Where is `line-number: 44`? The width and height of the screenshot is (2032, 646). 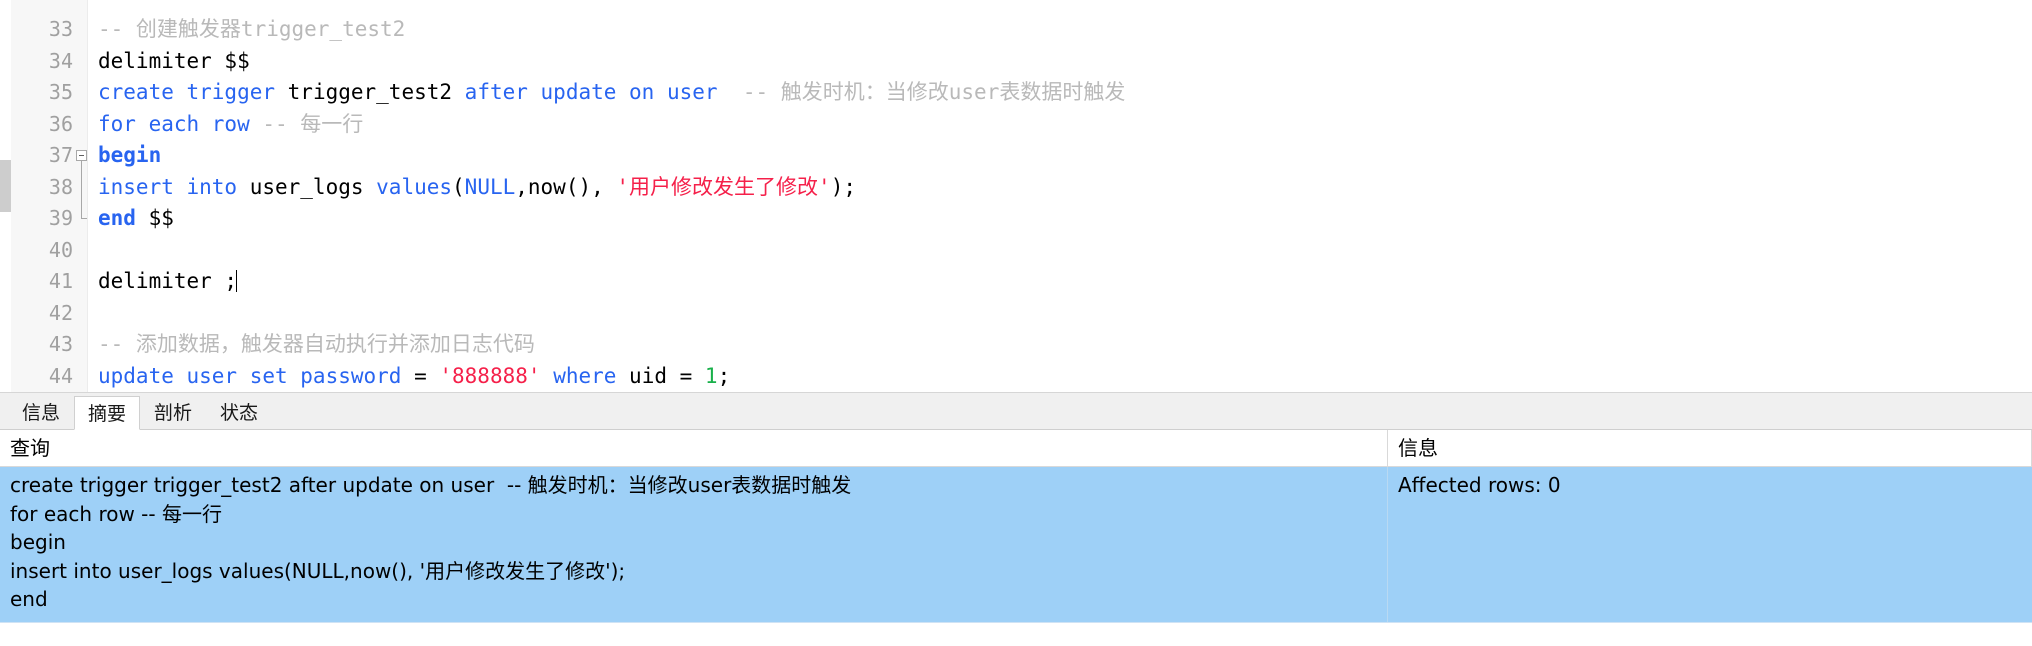 line-number: 44 is located at coordinates (60, 375).